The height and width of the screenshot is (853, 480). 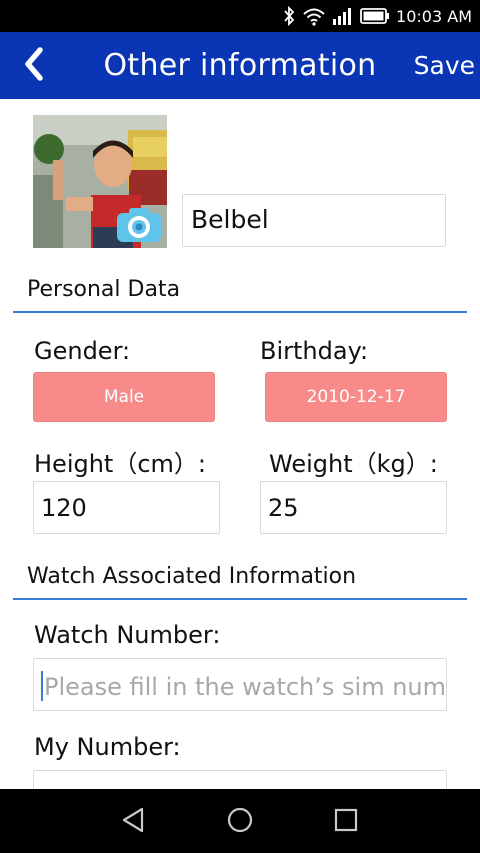 I want to click on app-bar: Other information Save, so click(x=240, y=65).